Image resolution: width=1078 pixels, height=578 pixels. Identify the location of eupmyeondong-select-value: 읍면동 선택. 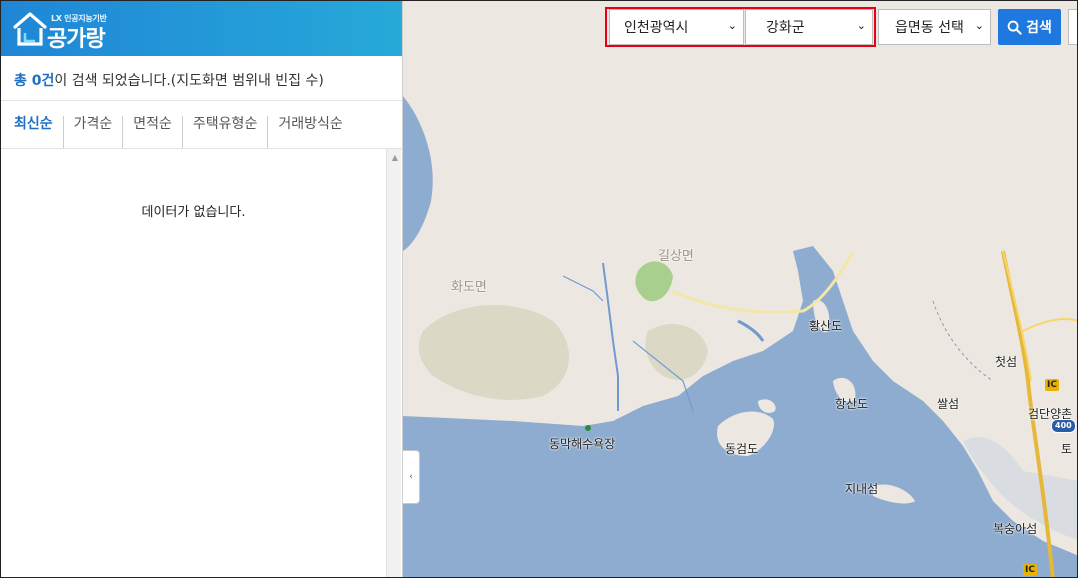
(929, 28).